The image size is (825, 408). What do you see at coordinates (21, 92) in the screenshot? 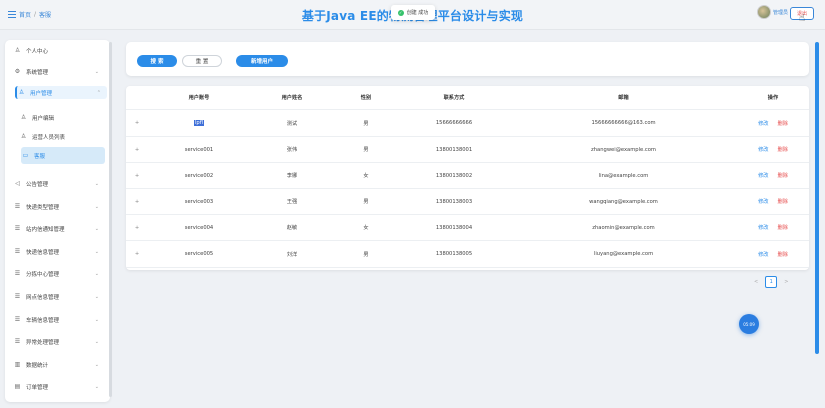
I see `users-icon: ♙` at bounding box center [21, 92].